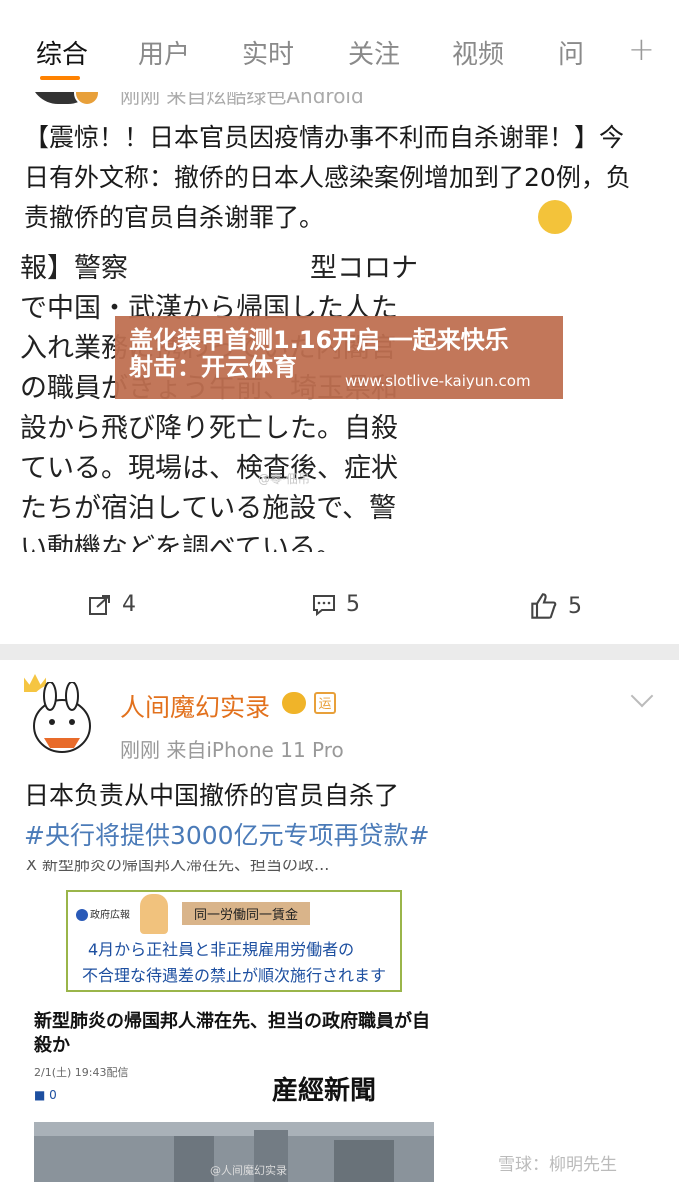  Describe the element at coordinates (227, 834) in the screenshot. I see `hashtag-link: #央行将提供3000亿元专项再贷款#` at that location.